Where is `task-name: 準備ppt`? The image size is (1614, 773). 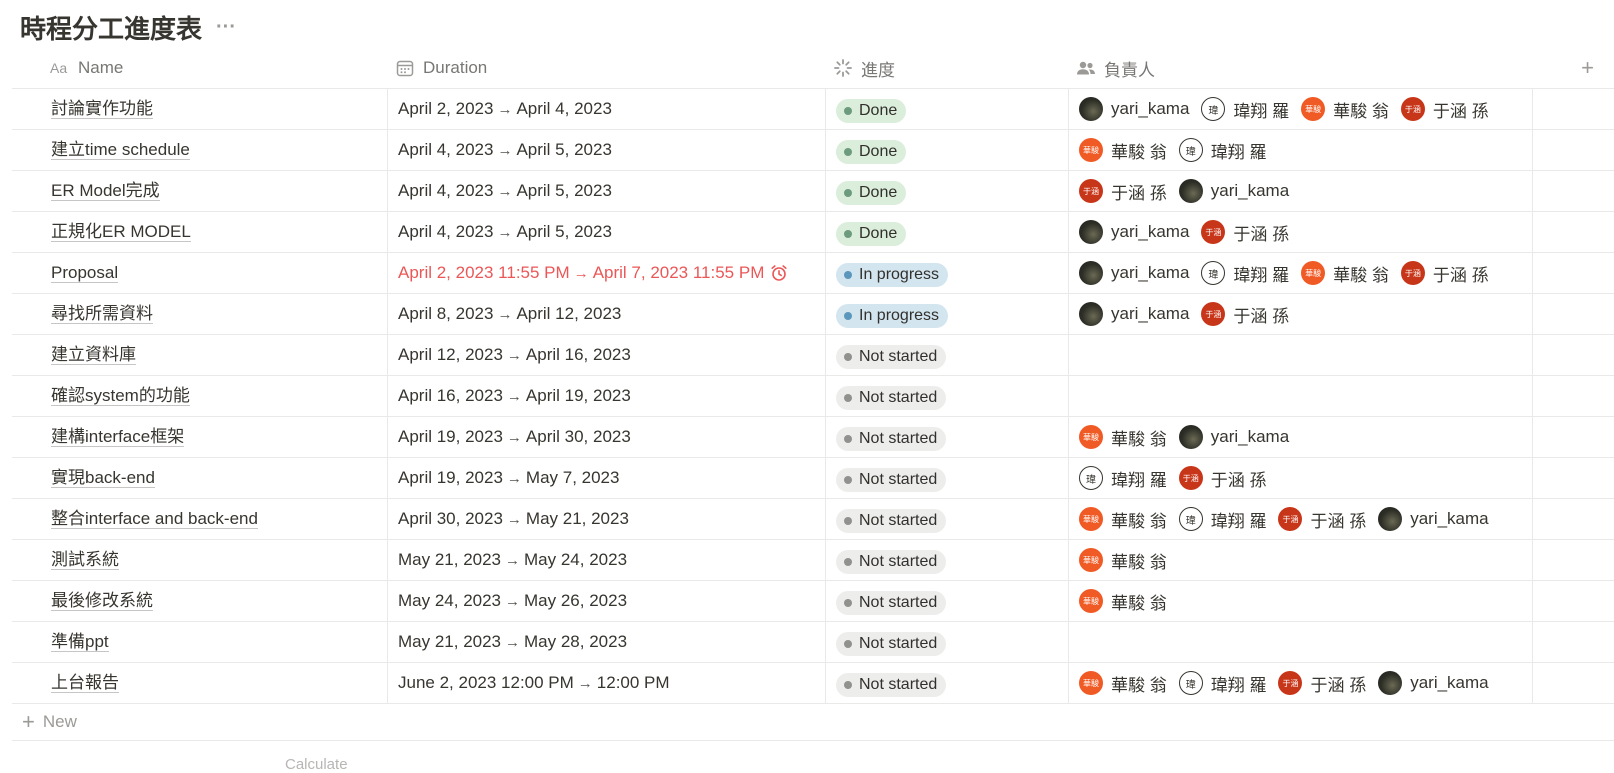
task-name: 準備ppt is located at coordinates (80, 642).